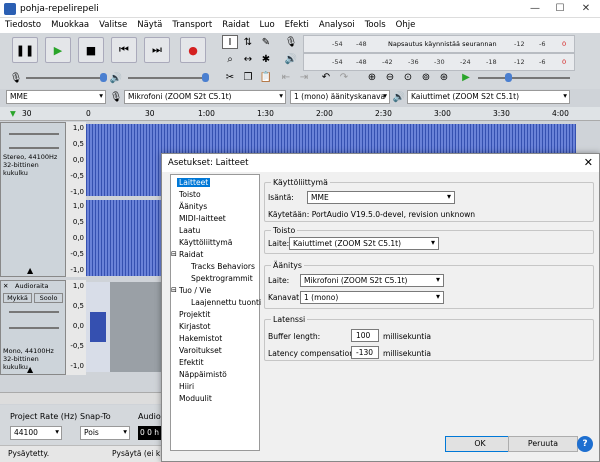 Image resolution: width=600 pixels, height=462 pixels. Describe the element at coordinates (286, 77) in the screenshot. I see `trim-icon: ⇤` at that location.